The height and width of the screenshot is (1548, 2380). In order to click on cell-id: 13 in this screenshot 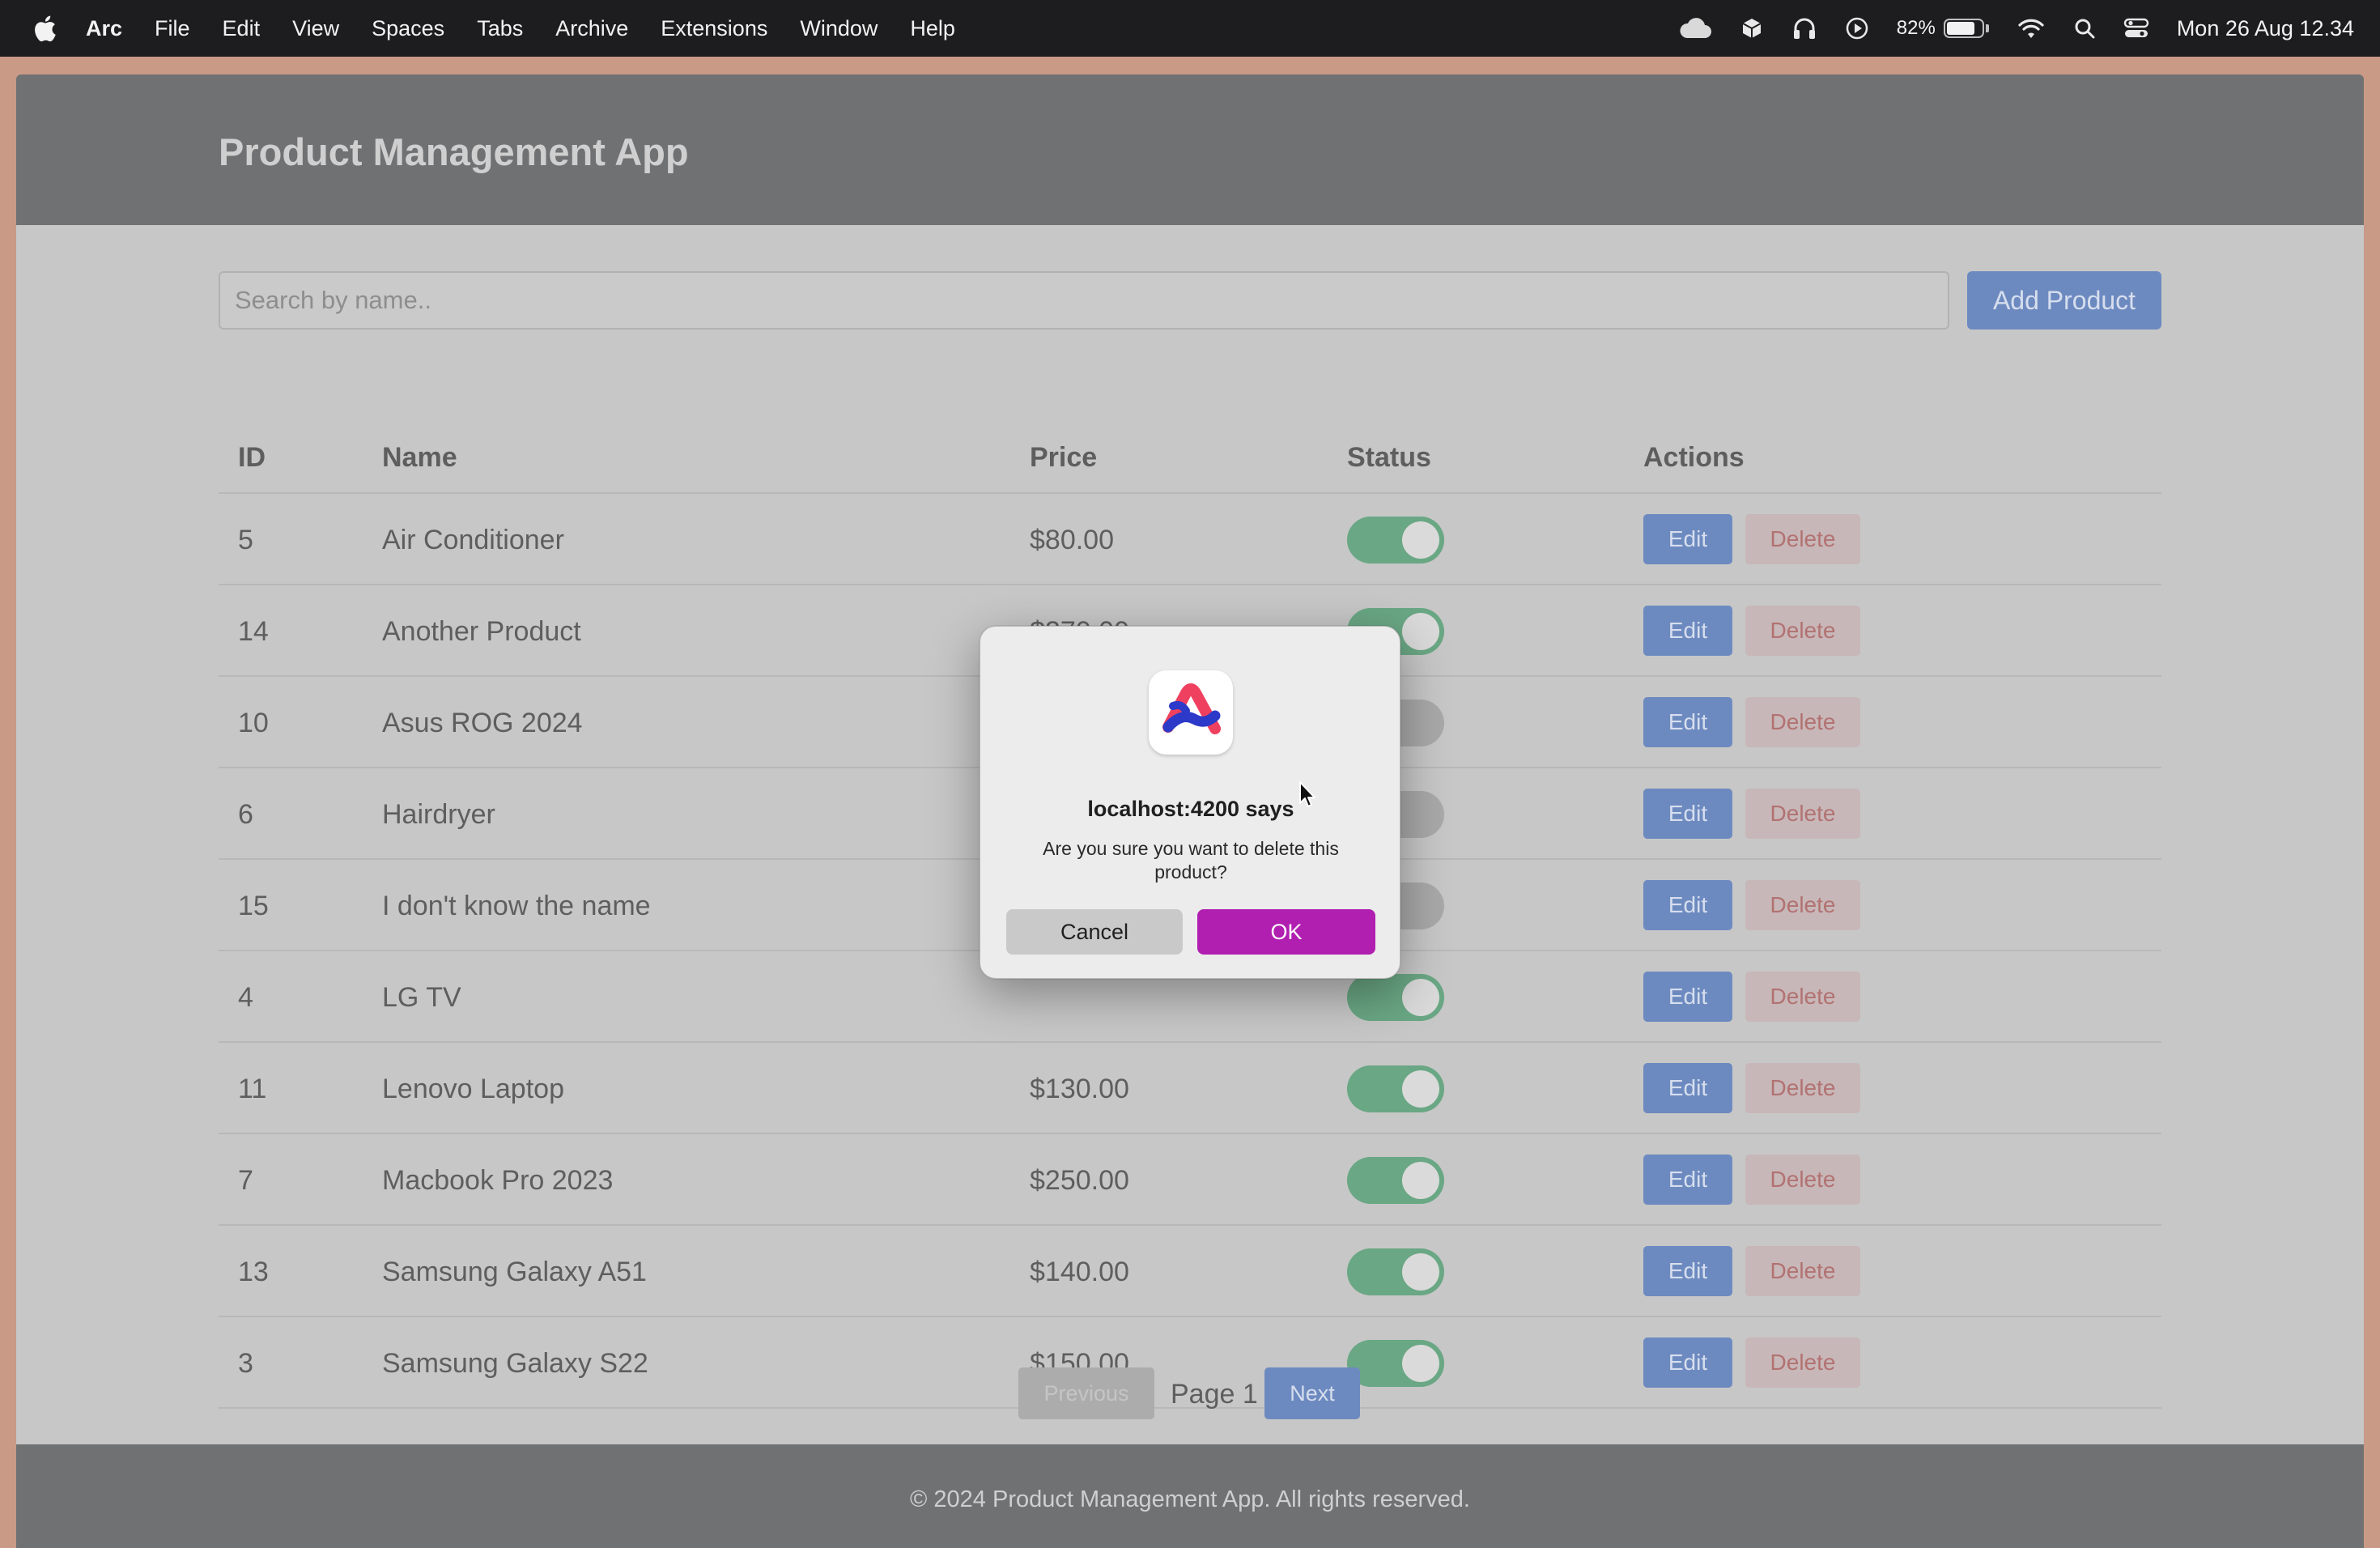, I will do `click(254, 1272)`.